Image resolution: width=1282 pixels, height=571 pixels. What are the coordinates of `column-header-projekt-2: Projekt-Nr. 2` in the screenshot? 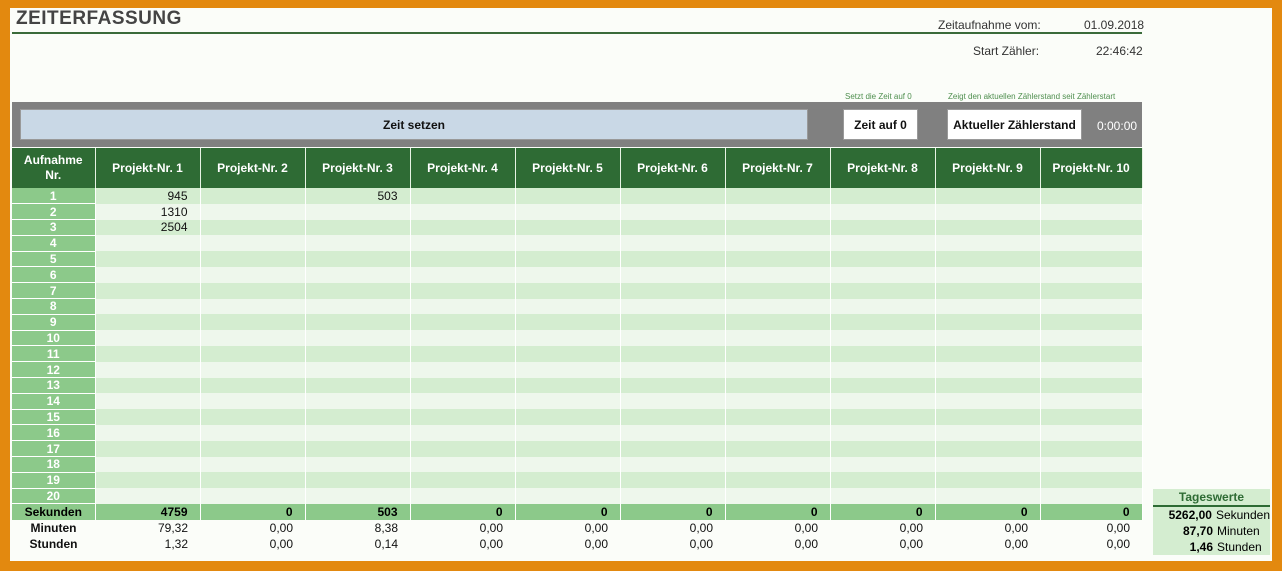 It's located at (253, 168).